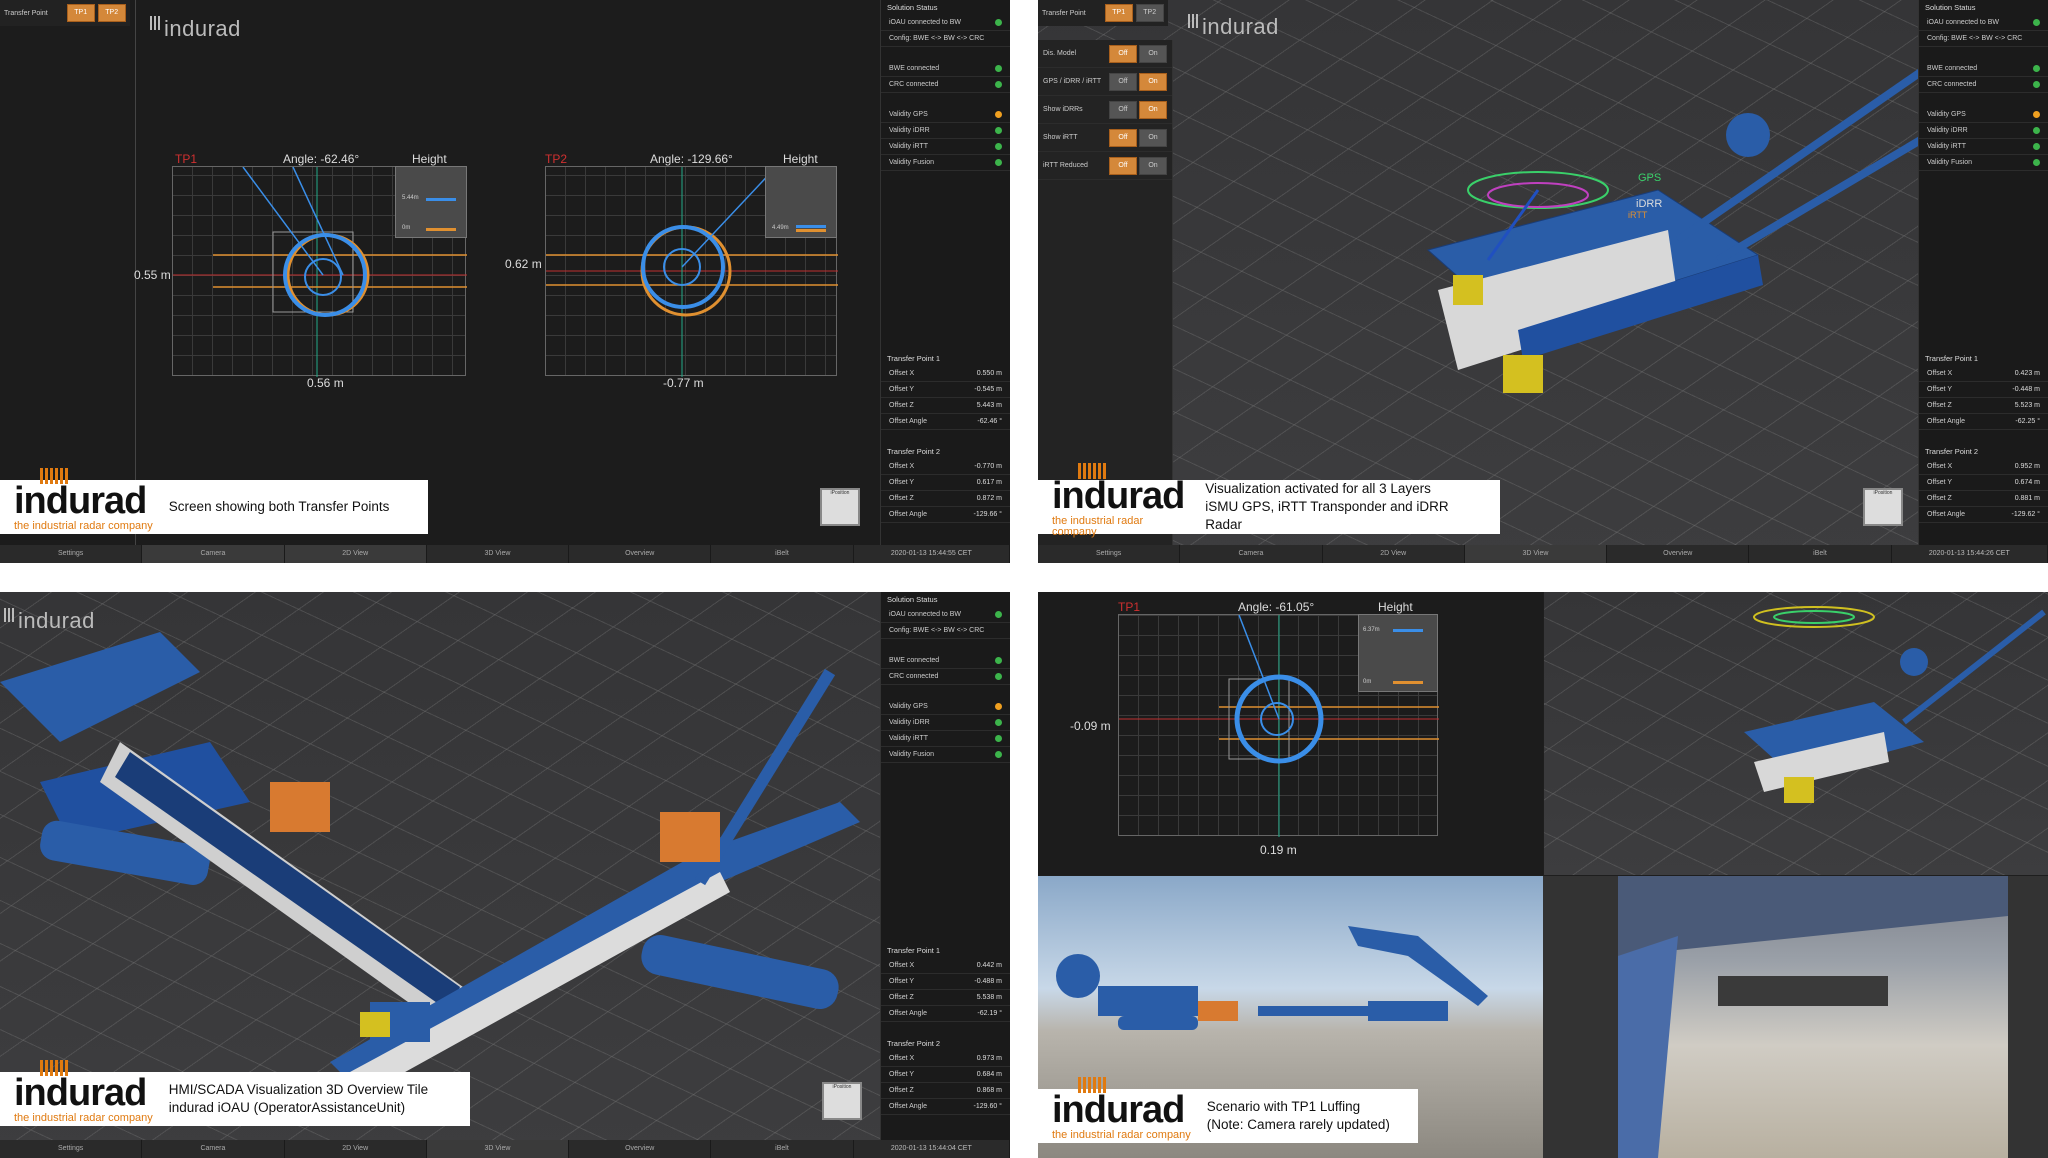 This screenshot has height=1158, width=2048. Describe the element at coordinates (1153, 137) in the screenshot. I see `show-irtt-on: On` at that location.